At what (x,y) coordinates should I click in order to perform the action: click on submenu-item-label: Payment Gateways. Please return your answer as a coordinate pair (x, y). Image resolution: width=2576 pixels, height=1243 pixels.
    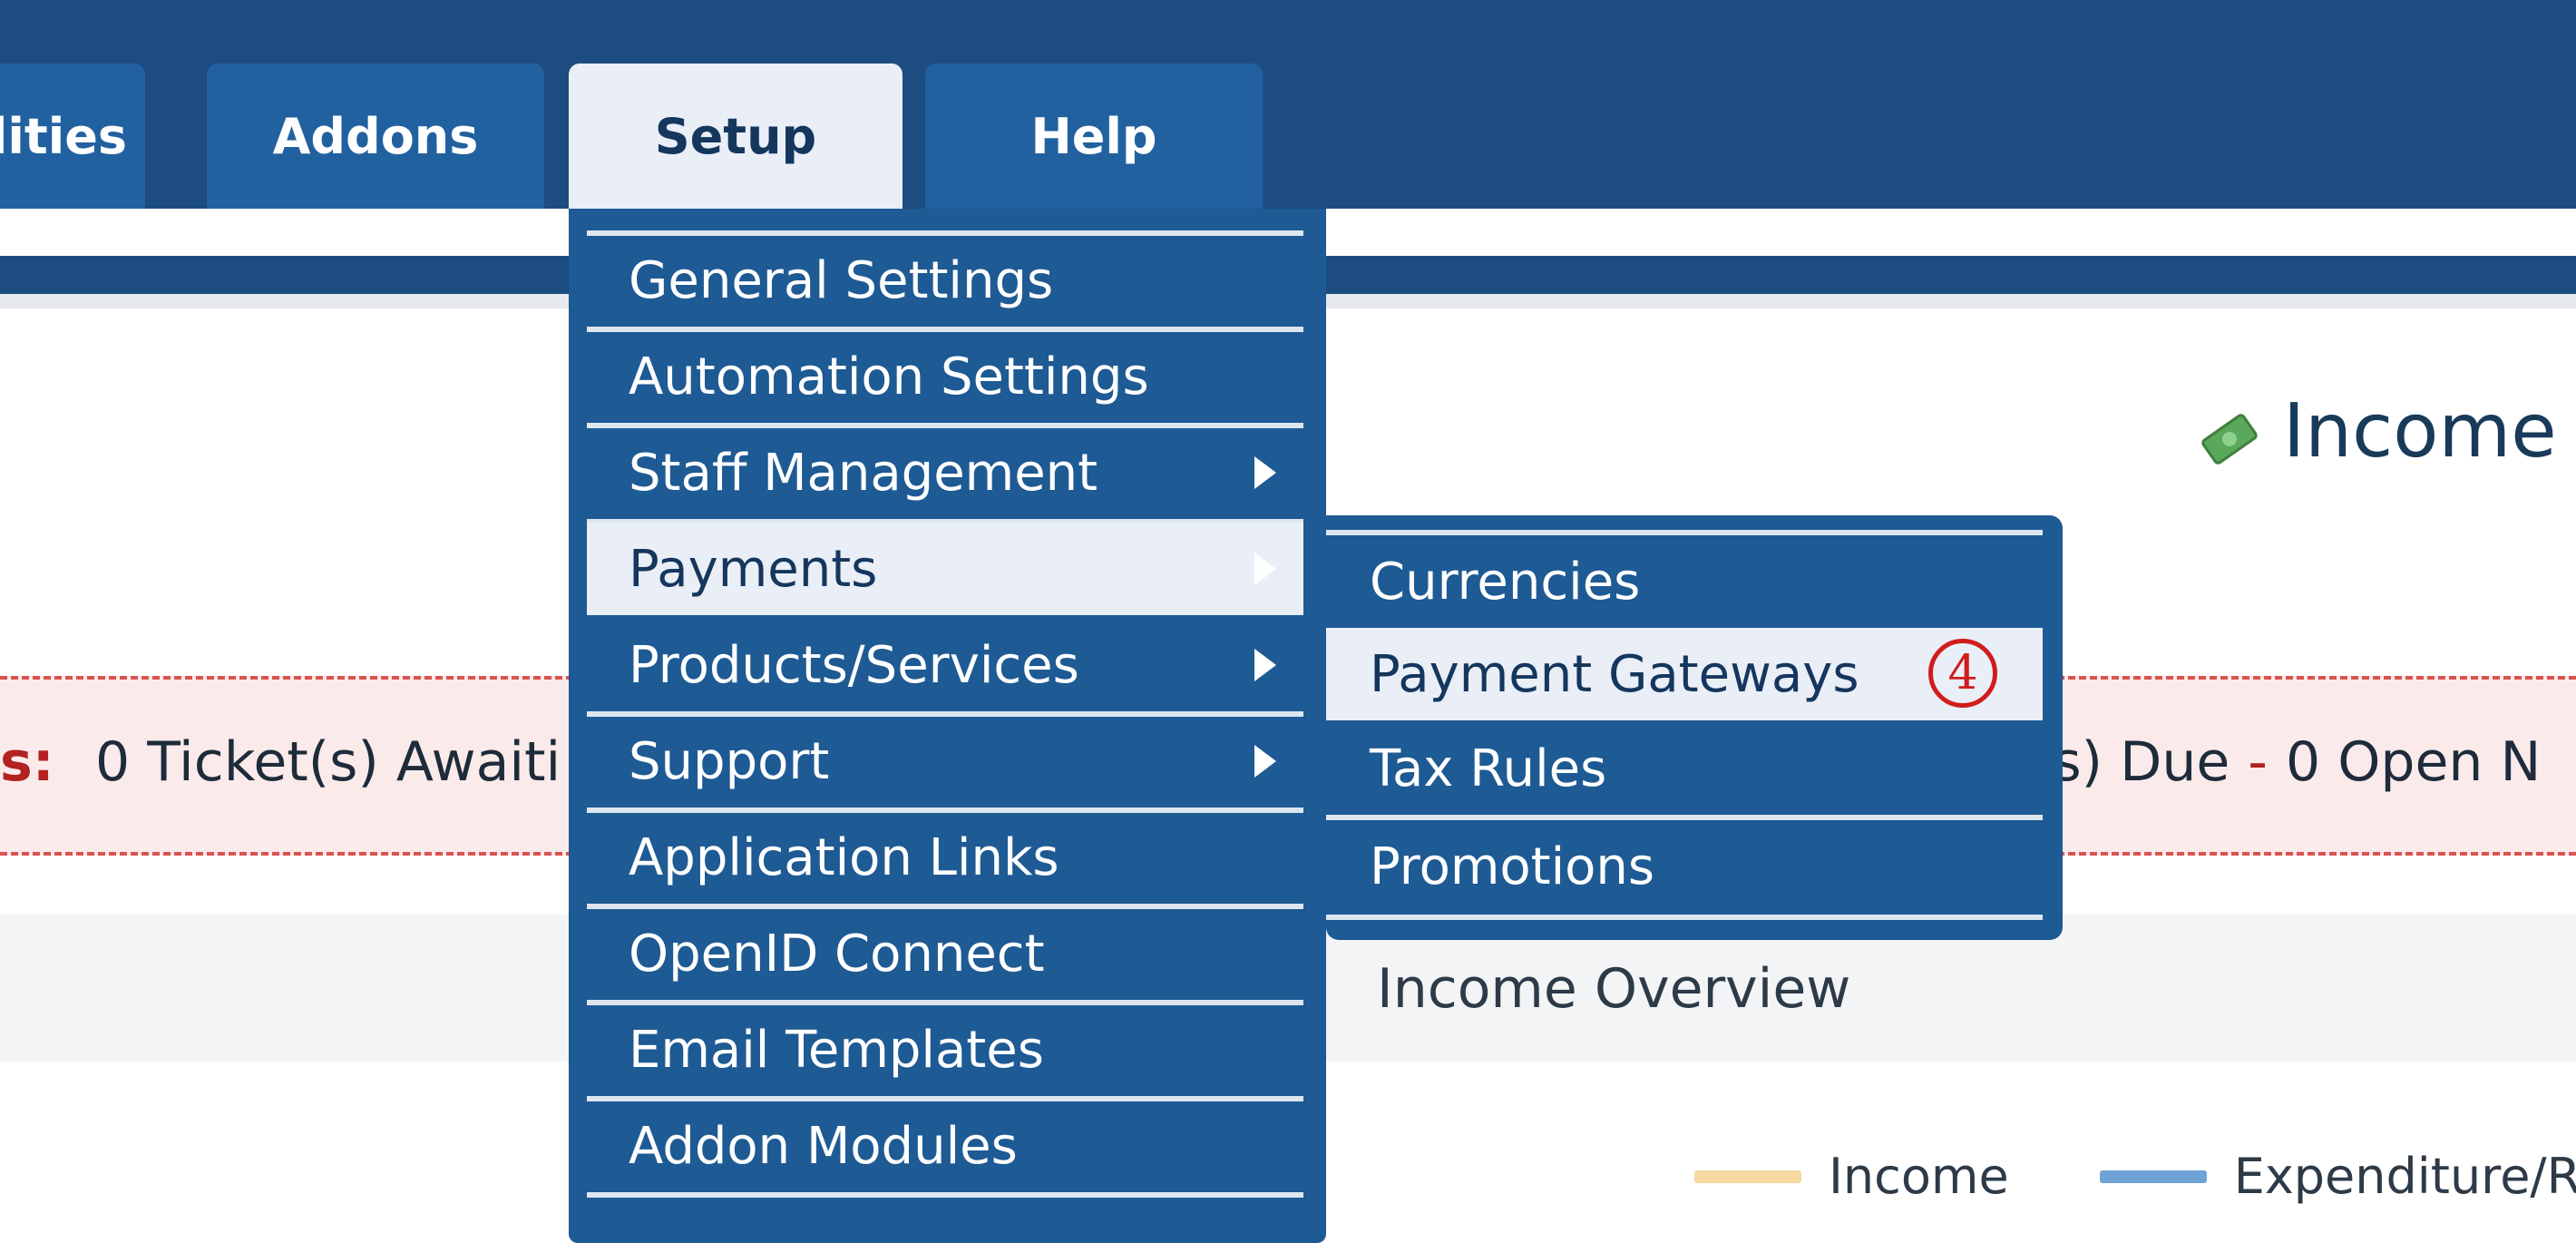
    Looking at the image, I should click on (1614, 674).